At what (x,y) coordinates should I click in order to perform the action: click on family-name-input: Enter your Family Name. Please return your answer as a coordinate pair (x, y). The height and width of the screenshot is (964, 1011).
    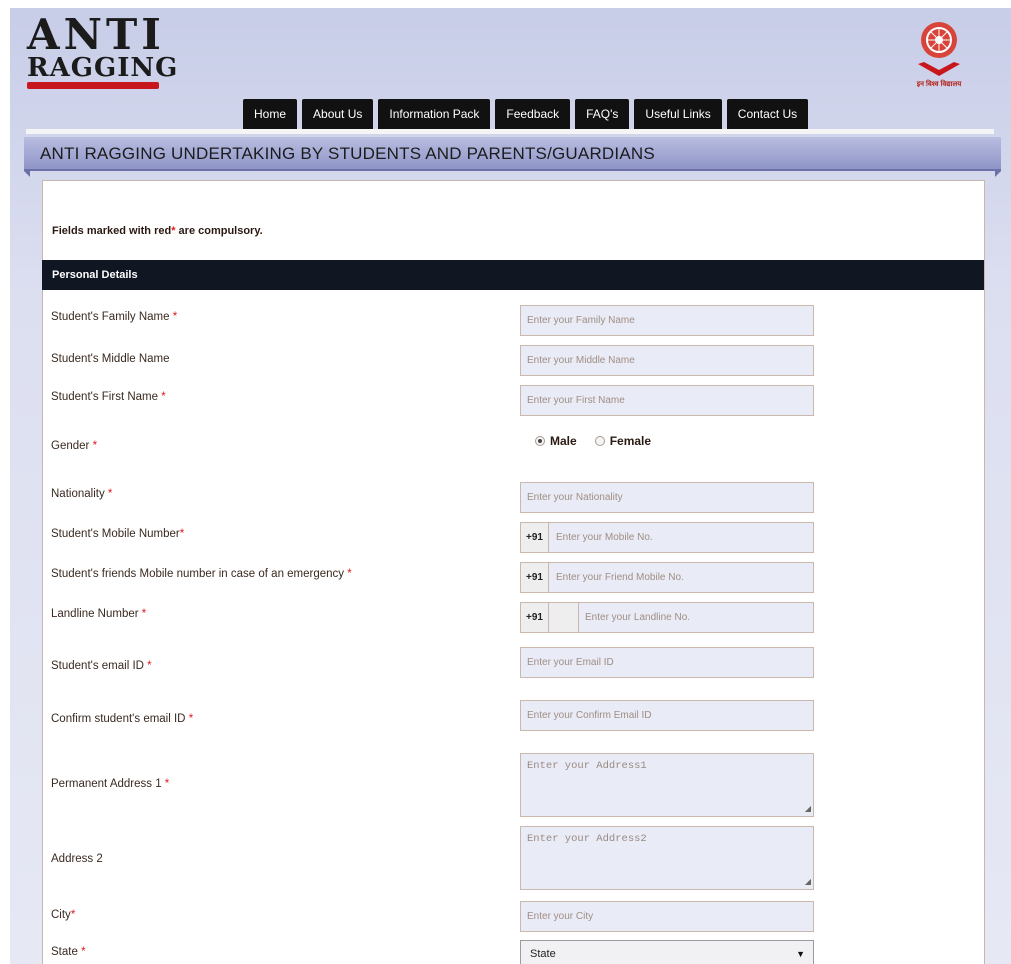
    Looking at the image, I should click on (667, 320).